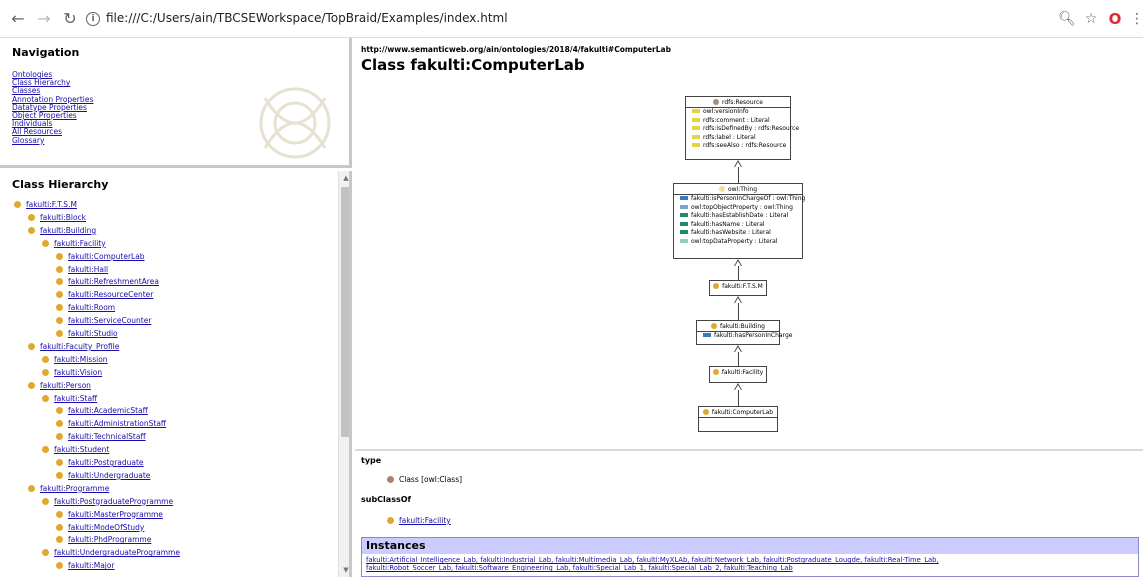  I want to click on tree-item-link: fakulti:Room, so click(91, 307).